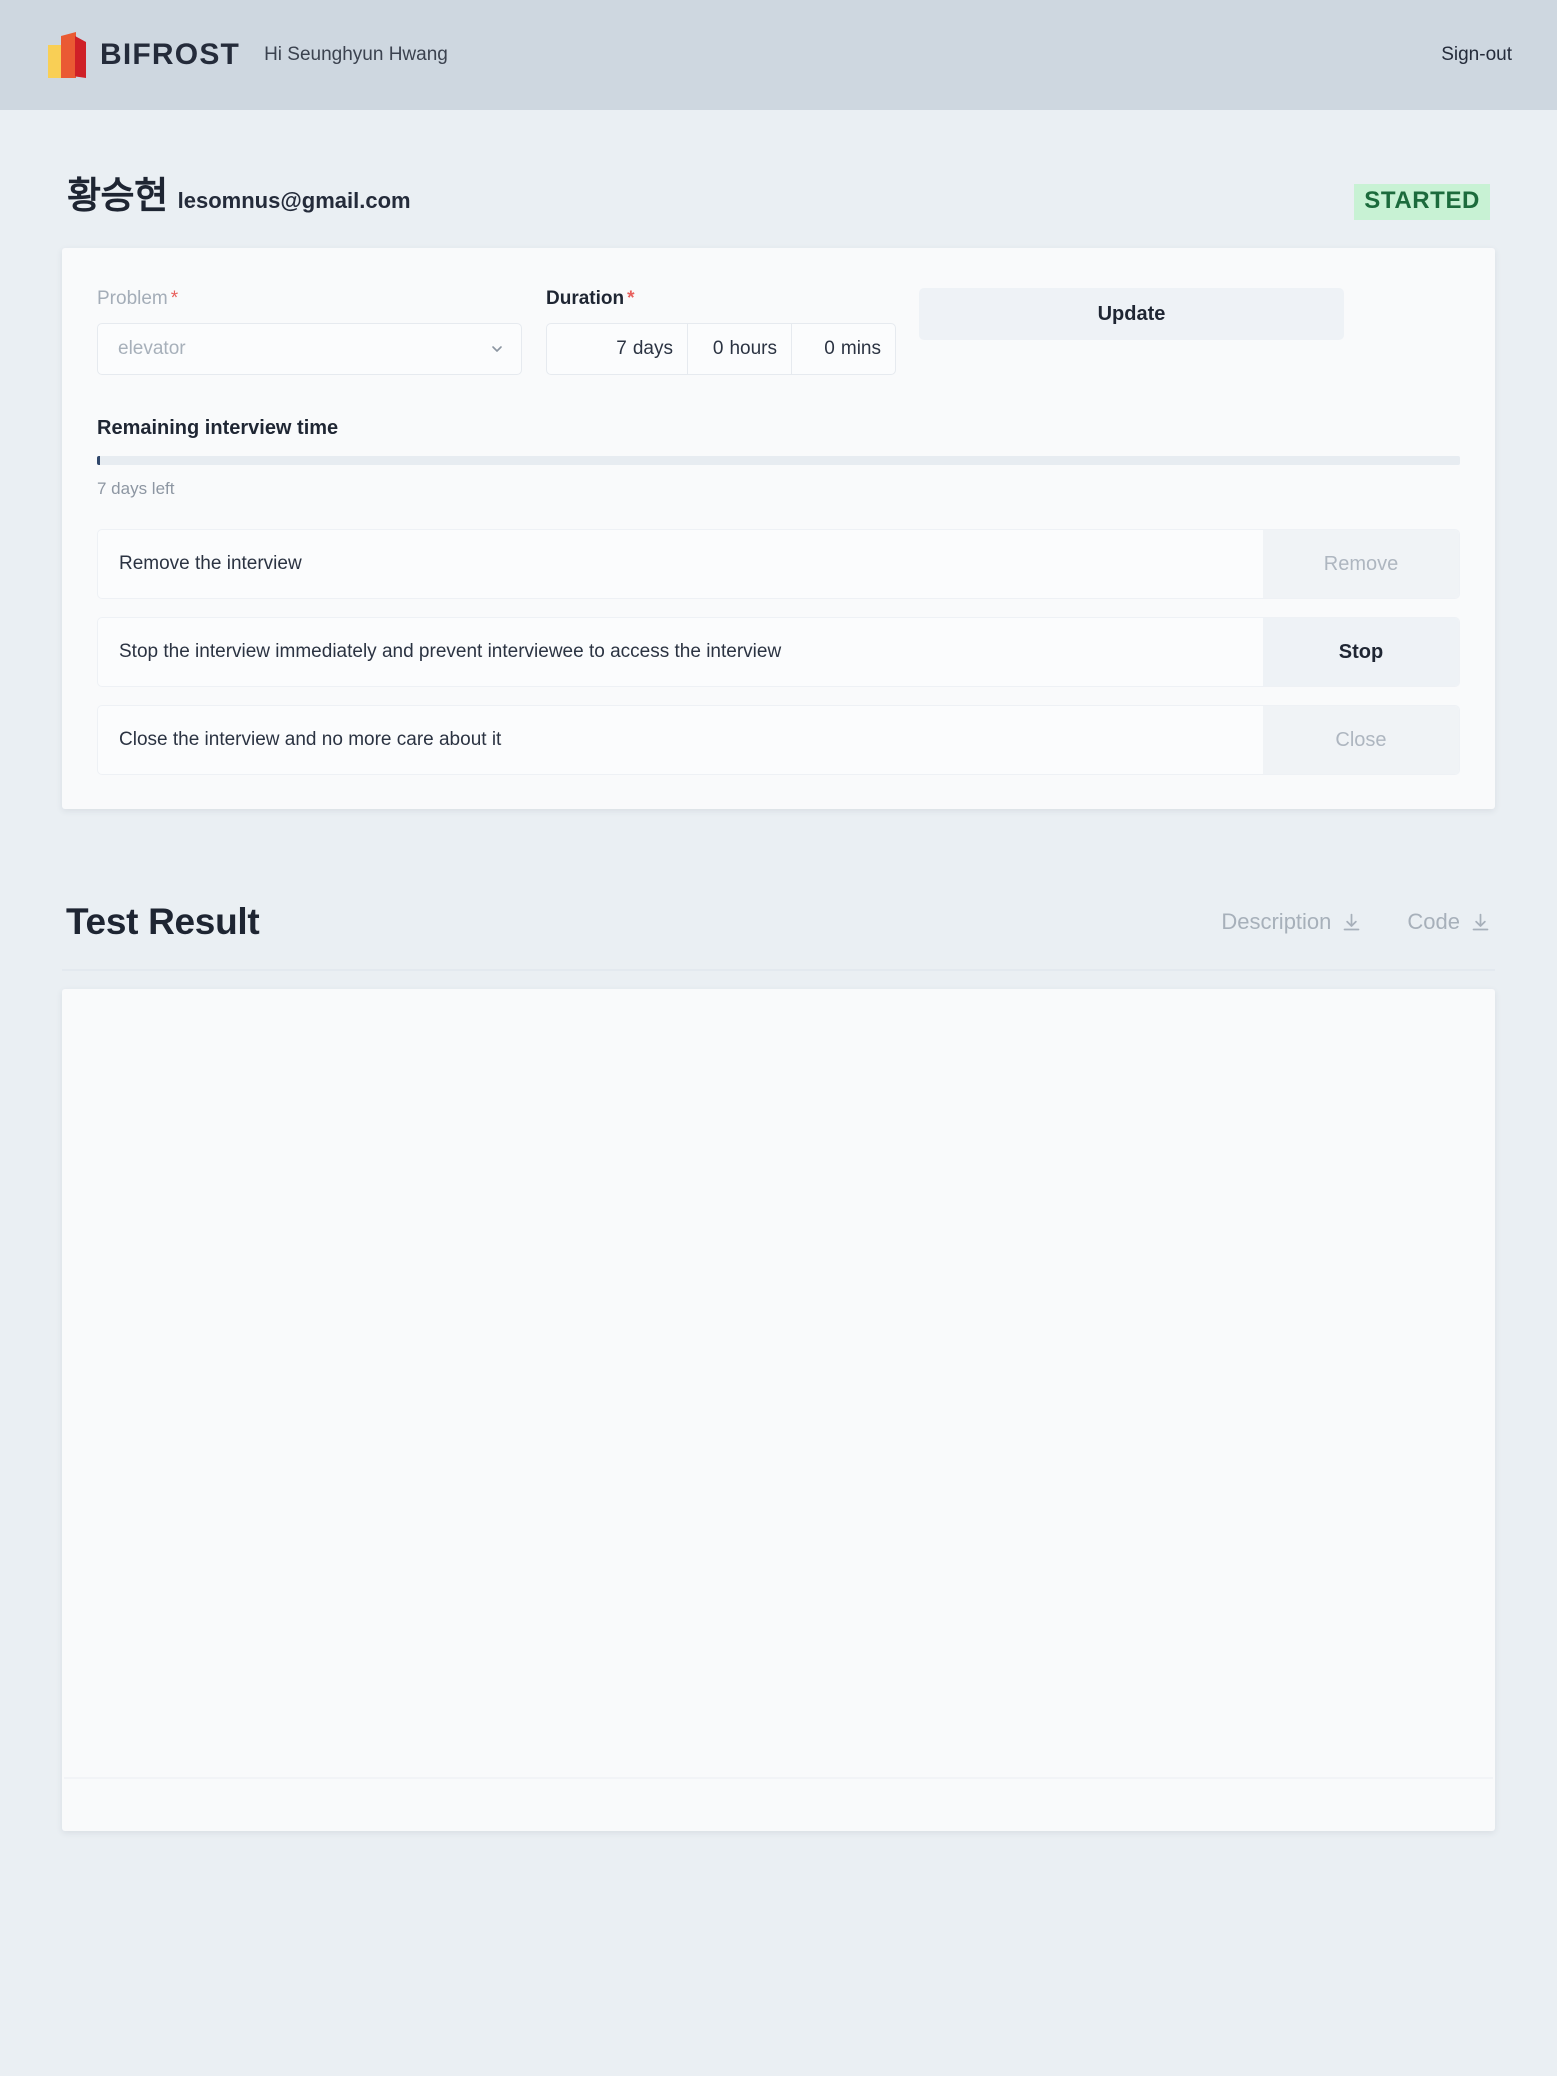 The image size is (1557, 2076). I want to click on duration-hours-input: 0 hours, so click(739, 349).